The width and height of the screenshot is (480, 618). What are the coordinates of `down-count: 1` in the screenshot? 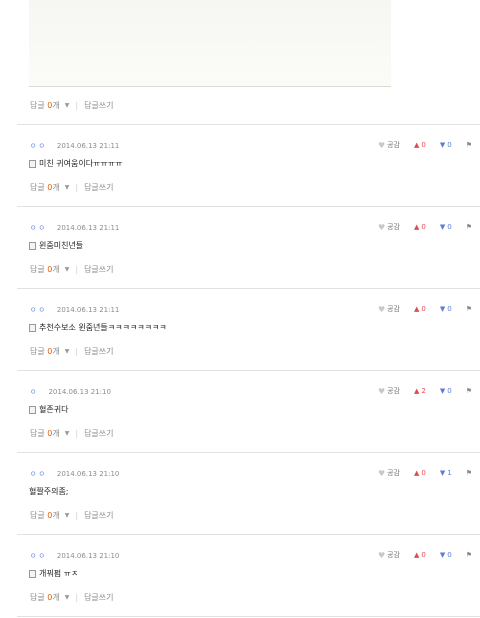 It's located at (449, 473).